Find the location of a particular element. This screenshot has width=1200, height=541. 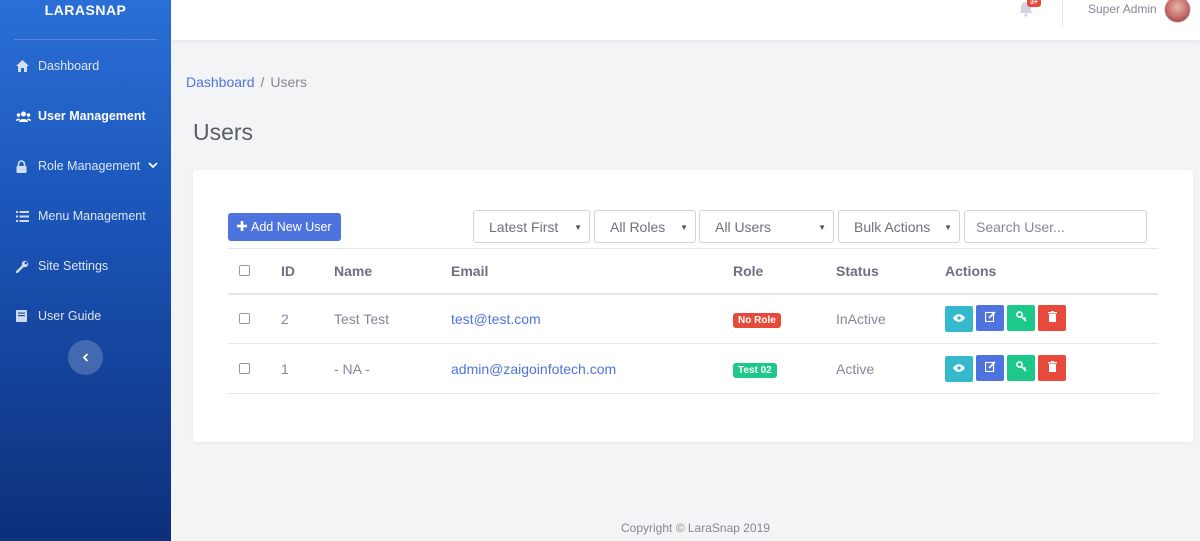

notification-badge: 3+ is located at coordinates (1034, 3).